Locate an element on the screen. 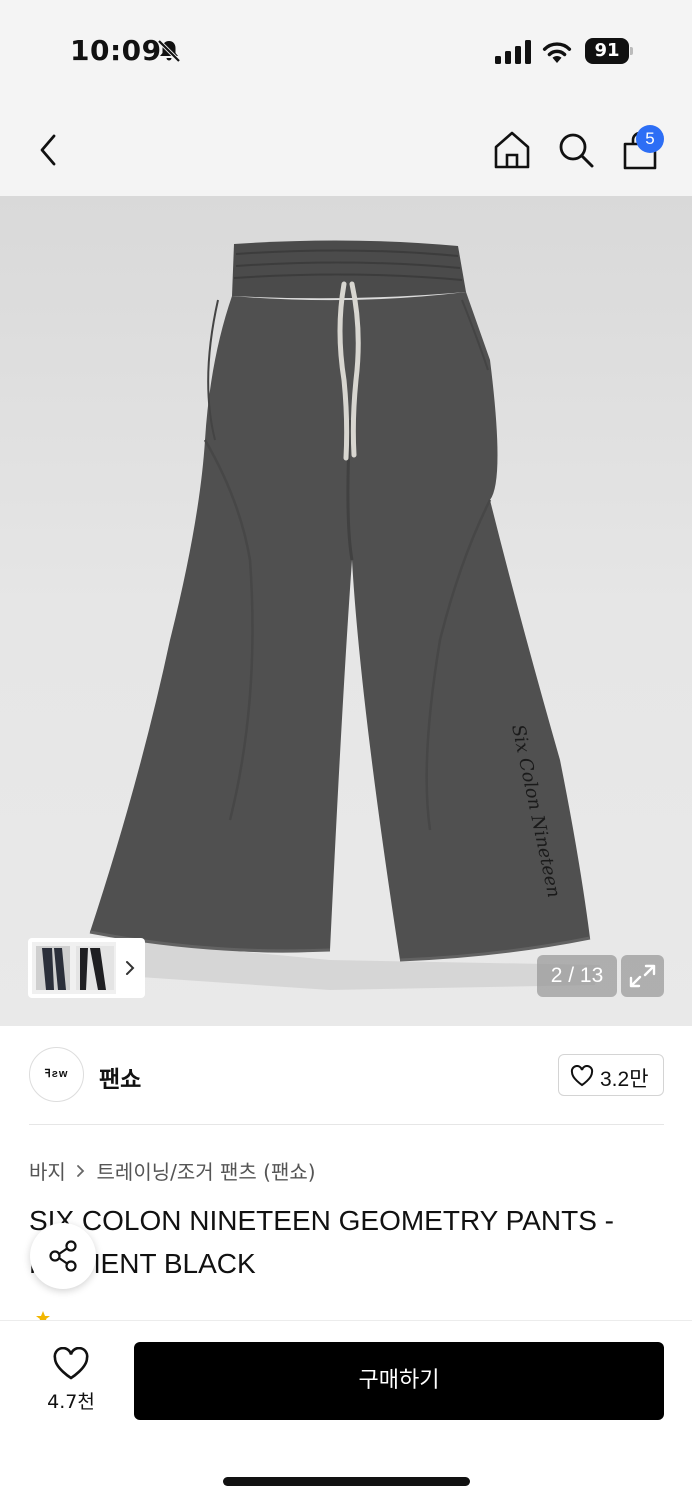  wifi-icon is located at coordinates (557, 52).